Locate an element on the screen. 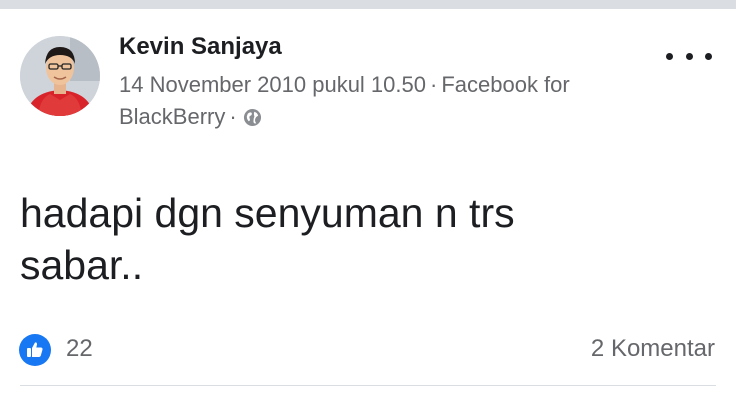  more-options-button is located at coordinates (689, 56).